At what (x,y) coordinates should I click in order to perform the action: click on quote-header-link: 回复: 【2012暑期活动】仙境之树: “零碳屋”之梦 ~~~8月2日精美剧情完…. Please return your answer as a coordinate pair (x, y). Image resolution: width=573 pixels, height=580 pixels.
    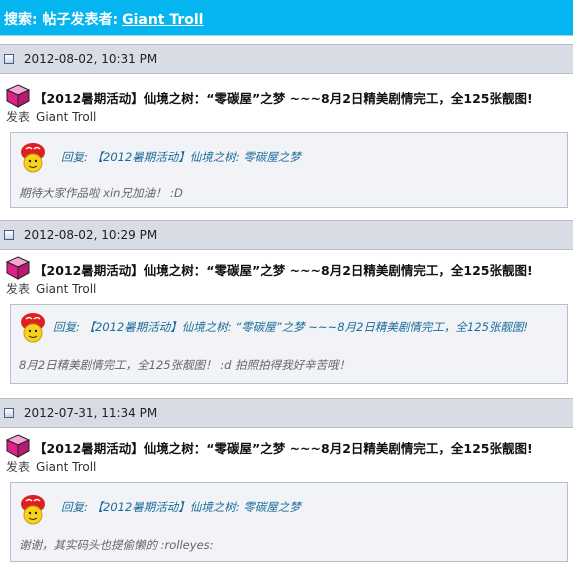
    Looking at the image, I should click on (290, 327).